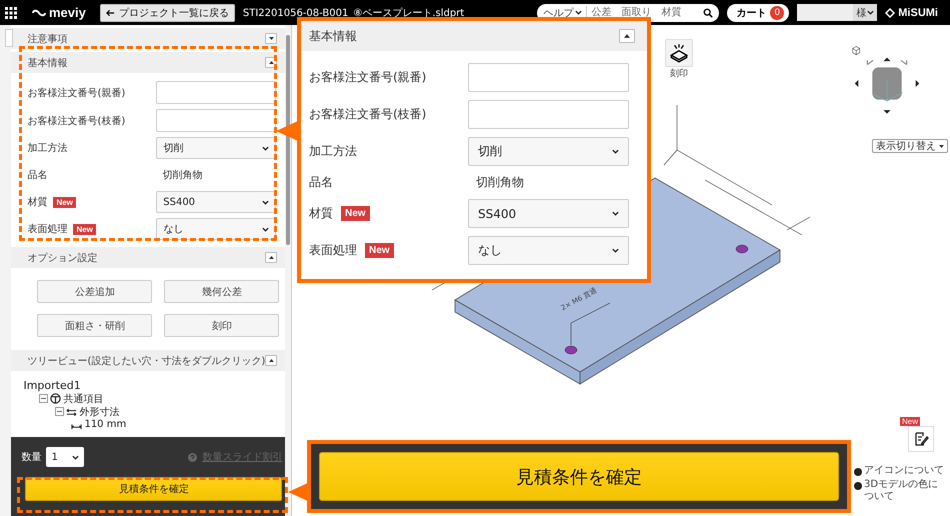 This screenshot has height=516, width=950. What do you see at coordinates (353, 13) in the screenshot?
I see `file-name: STI2201056-08-B001_⑧ベースプレート.sldprt` at bounding box center [353, 13].